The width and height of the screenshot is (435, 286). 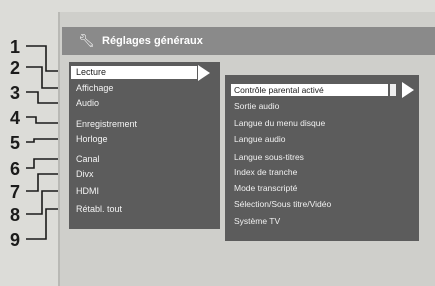 What do you see at coordinates (279, 123) in the screenshot?
I see `submenu-item-langue-menu: Langue du menu disque` at bounding box center [279, 123].